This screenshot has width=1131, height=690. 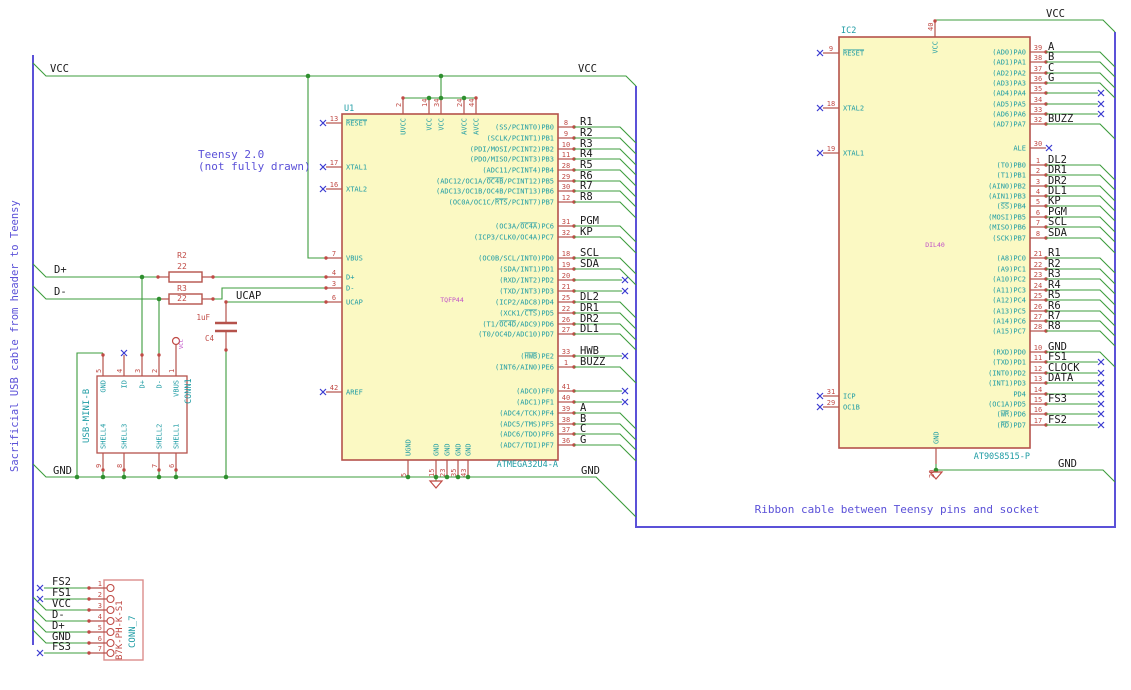 I want to click on pin-number: 37, so click(x=1038, y=69).